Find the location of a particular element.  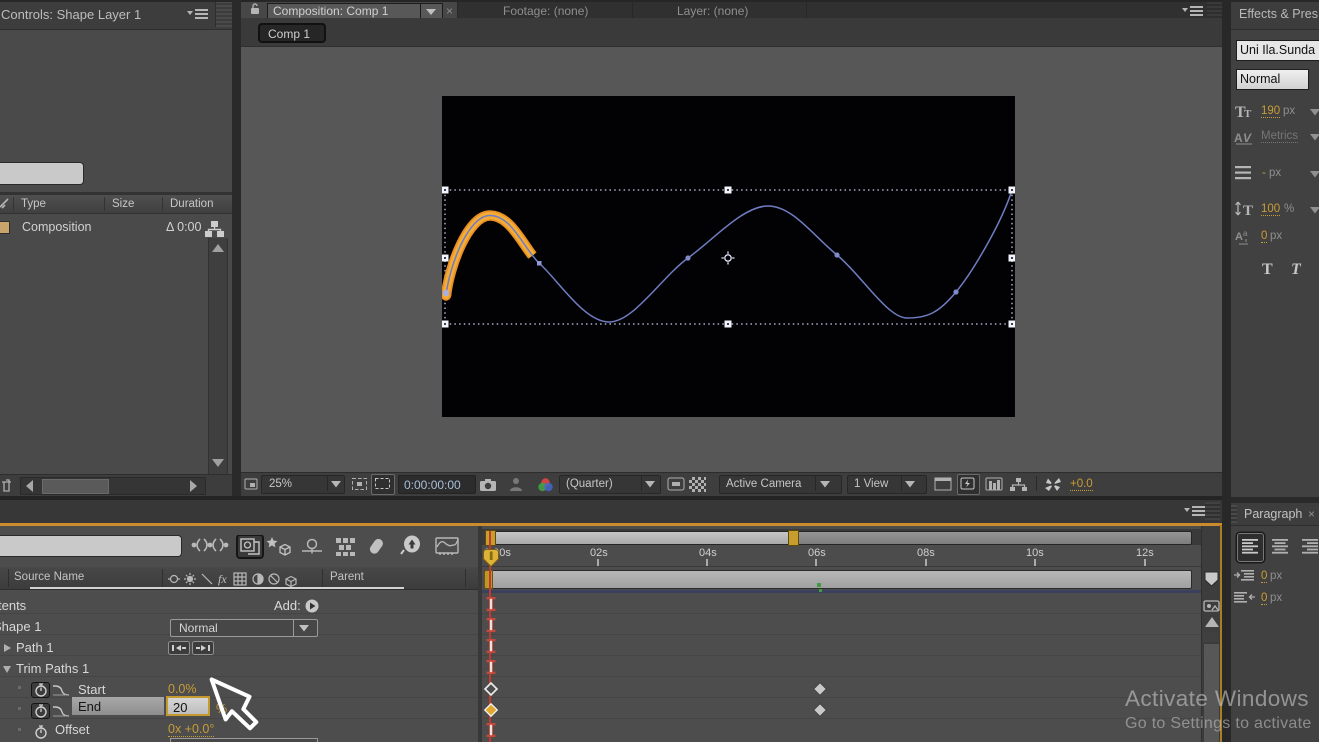

svg-text: a is located at coordinates (1245, 233).